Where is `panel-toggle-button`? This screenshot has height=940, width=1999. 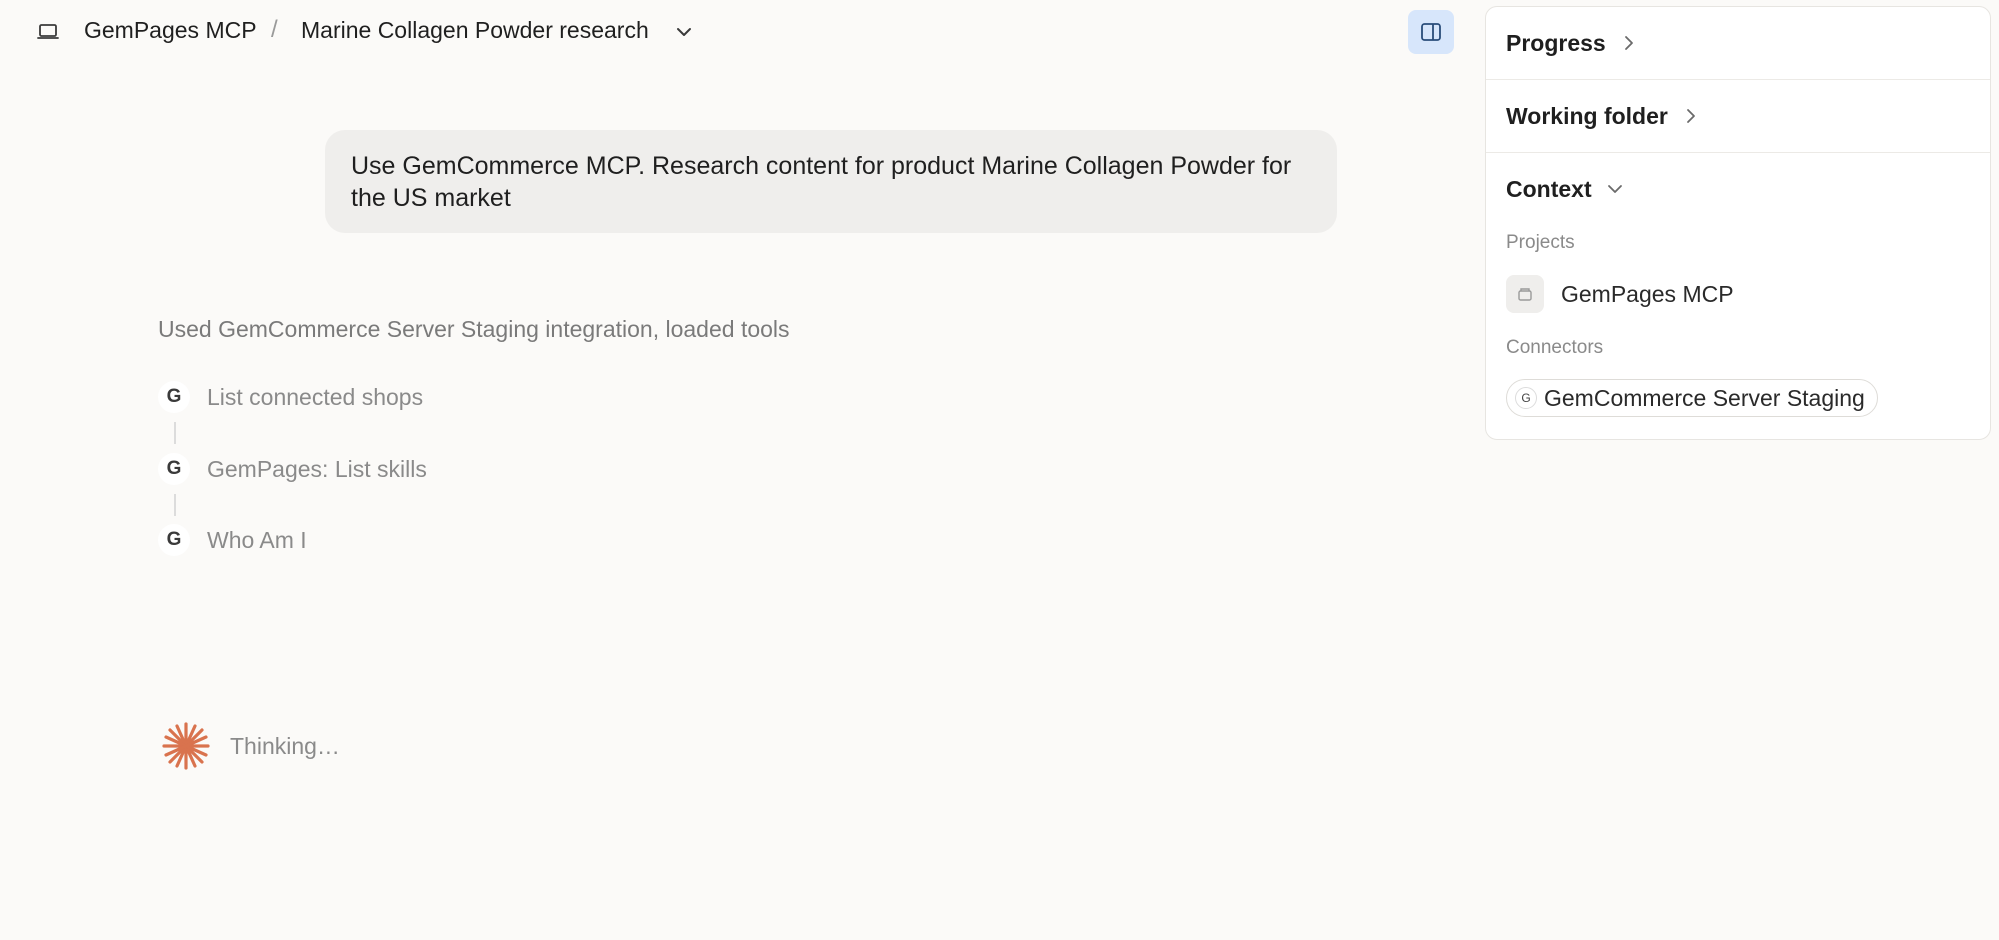 panel-toggle-button is located at coordinates (1431, 32).